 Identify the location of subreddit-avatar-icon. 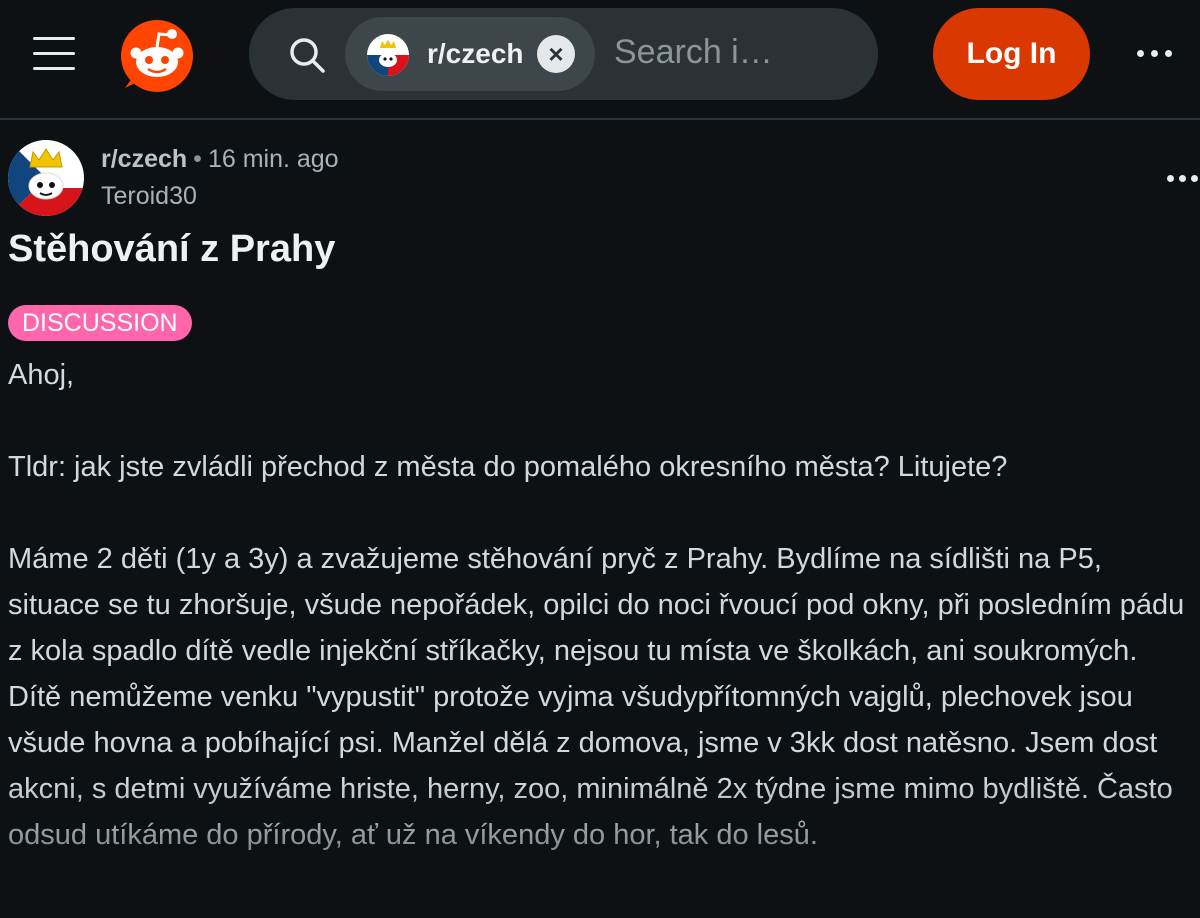
(388, 55).